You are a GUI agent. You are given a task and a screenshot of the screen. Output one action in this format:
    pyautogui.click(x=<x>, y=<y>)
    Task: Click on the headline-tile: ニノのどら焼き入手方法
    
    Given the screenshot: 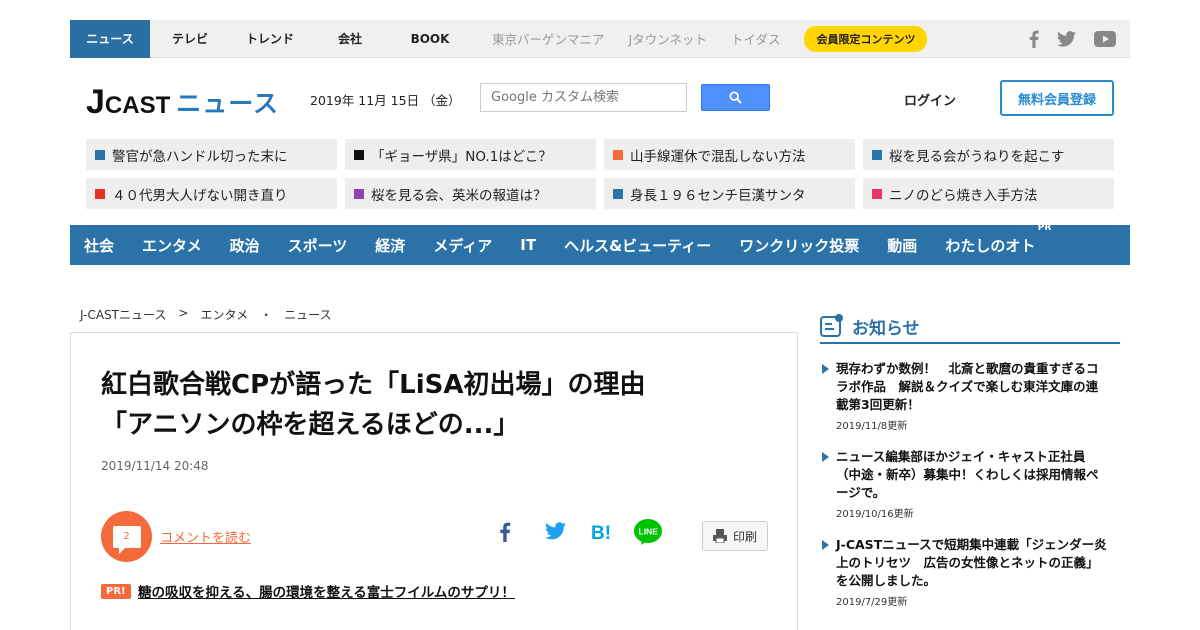 What is the action you would take?
    pyautogui.click(x=988, y=193)
    